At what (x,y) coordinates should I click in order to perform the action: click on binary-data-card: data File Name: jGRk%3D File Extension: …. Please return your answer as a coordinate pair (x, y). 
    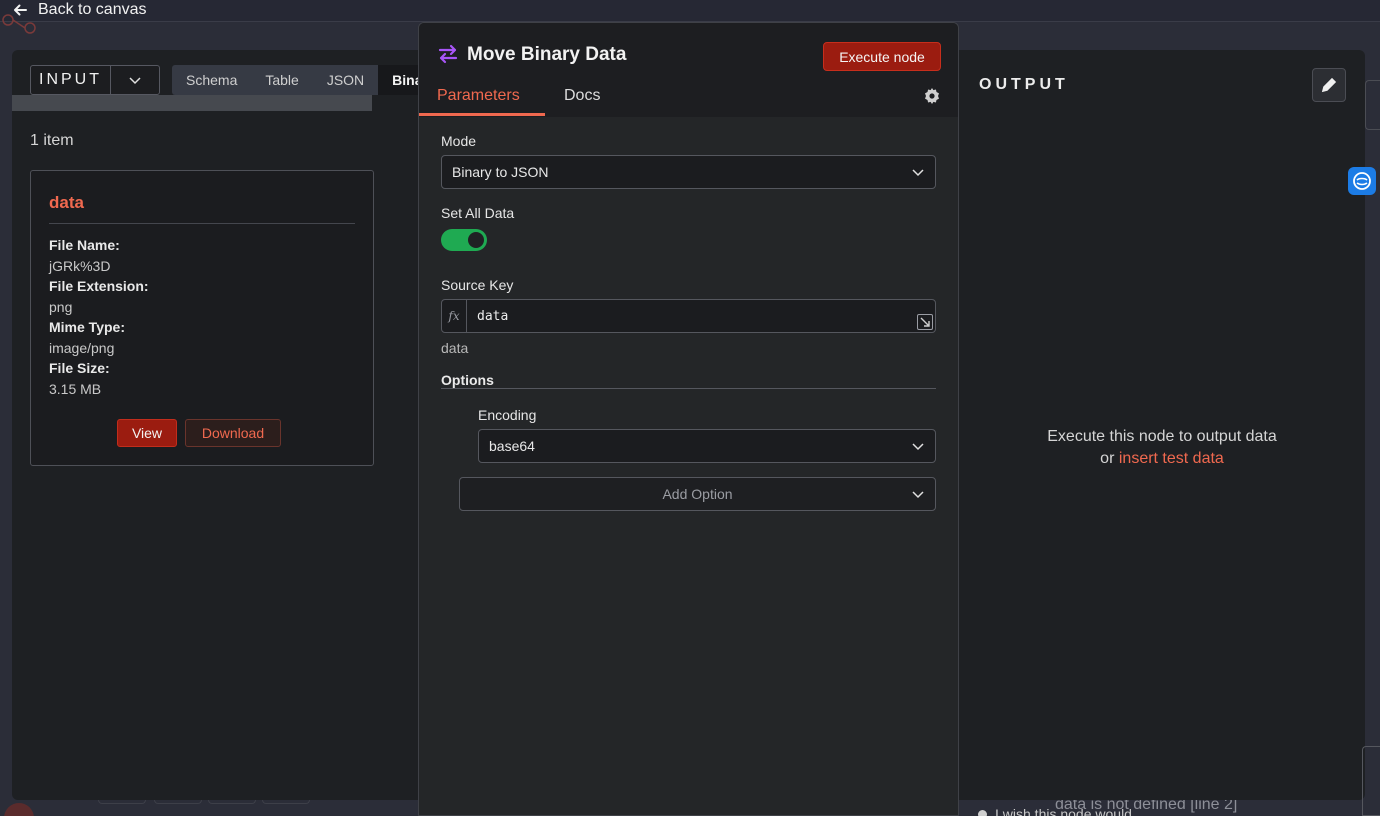
    Looking at the image, I should click on (202, 318).